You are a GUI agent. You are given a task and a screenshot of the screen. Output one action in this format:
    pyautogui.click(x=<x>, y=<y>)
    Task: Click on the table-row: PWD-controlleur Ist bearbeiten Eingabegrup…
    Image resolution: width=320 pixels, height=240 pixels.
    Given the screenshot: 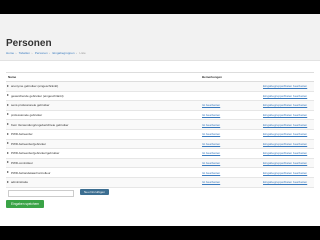 What is the action you would take?
    pyautogui.click(x=160, y=163)
    